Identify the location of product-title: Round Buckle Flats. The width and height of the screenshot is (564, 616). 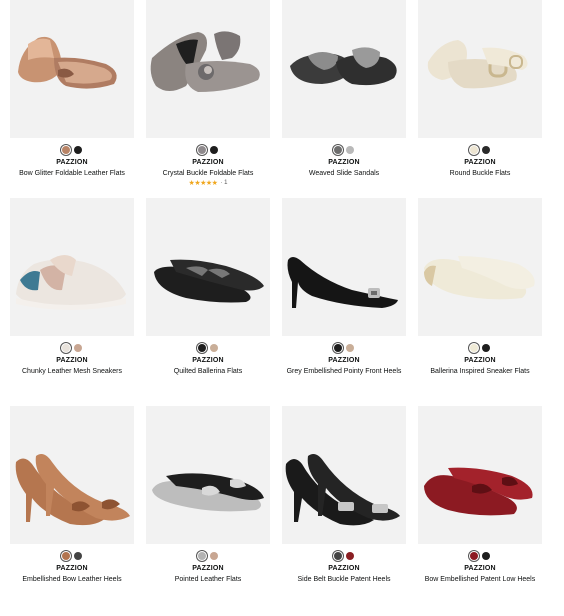
(480, 173).